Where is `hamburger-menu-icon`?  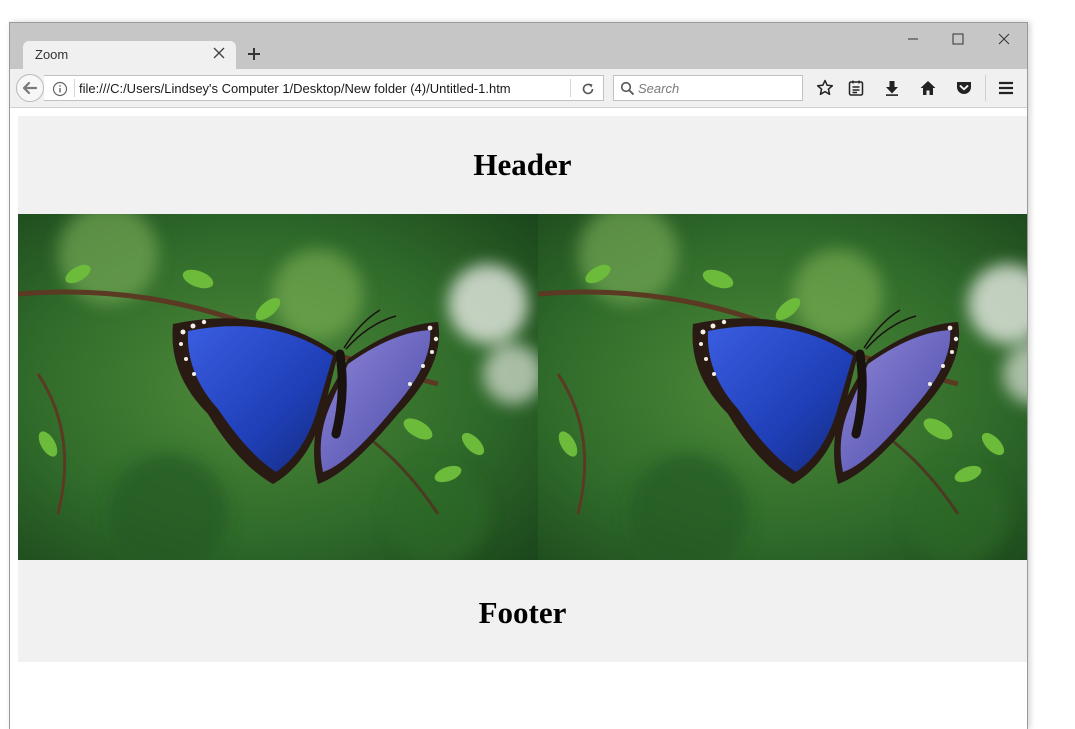 hamburger-menu-icon is located at coordinates (1006, 88).